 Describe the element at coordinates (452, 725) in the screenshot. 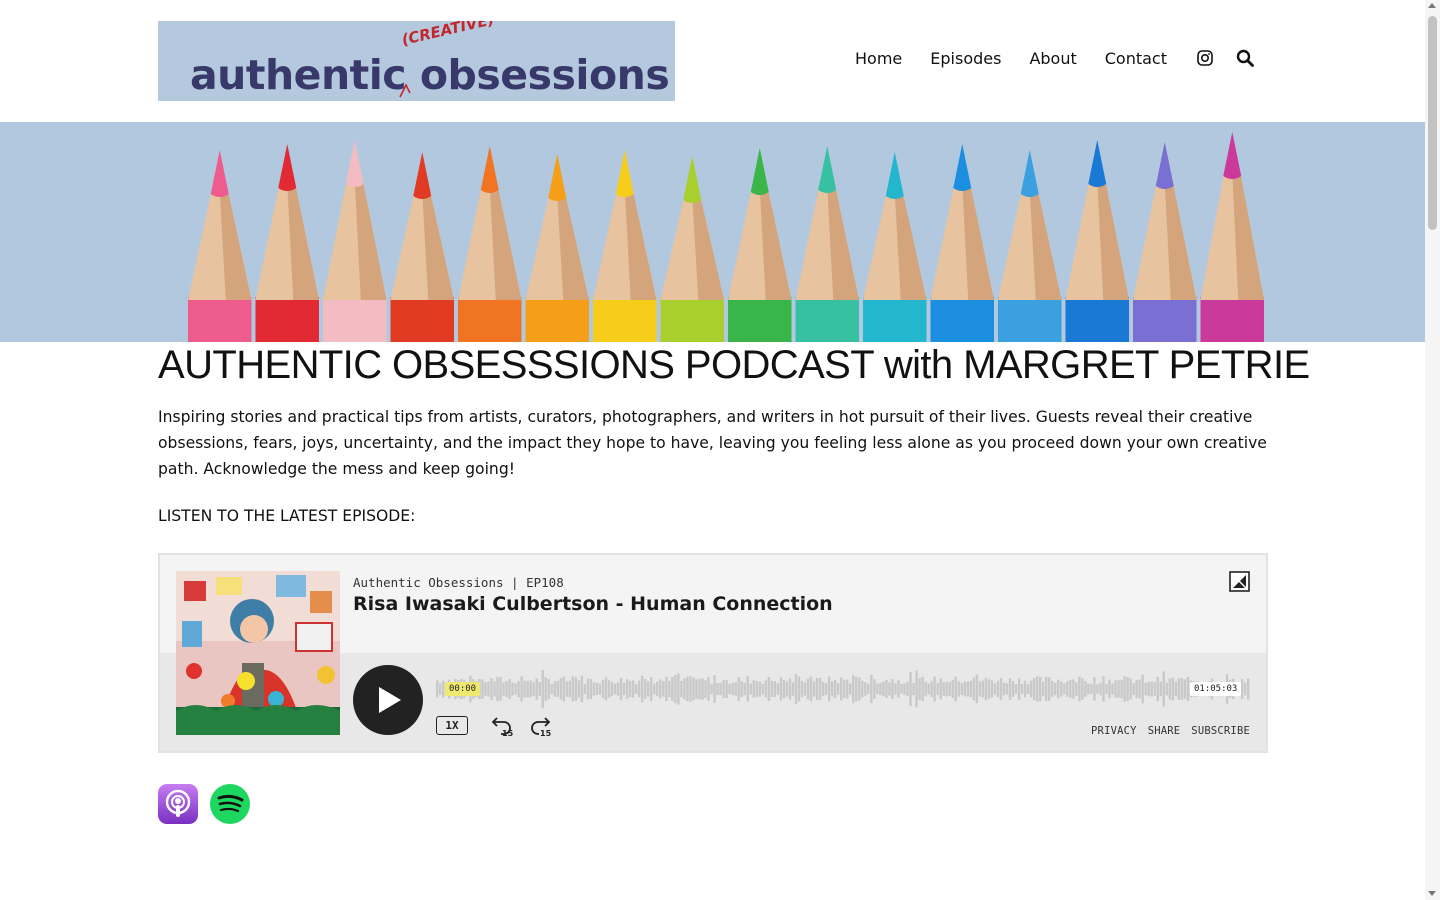

I see `playback-speed-button: 1X` at that location.